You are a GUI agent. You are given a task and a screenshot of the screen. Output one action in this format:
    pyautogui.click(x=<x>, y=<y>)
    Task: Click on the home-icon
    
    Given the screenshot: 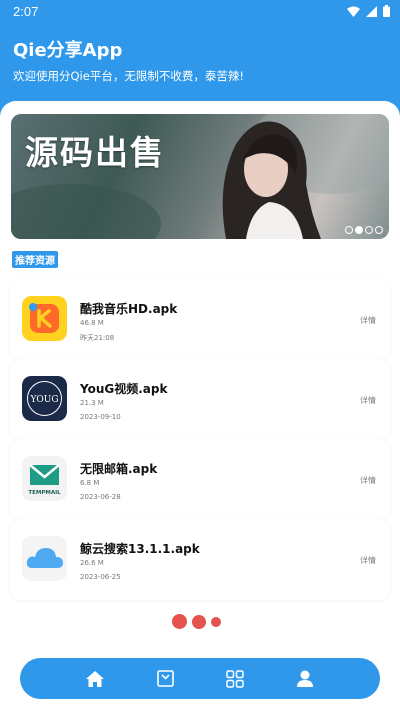 What is the action you would take?
    pyautogui.click(x=95, y=678)
    